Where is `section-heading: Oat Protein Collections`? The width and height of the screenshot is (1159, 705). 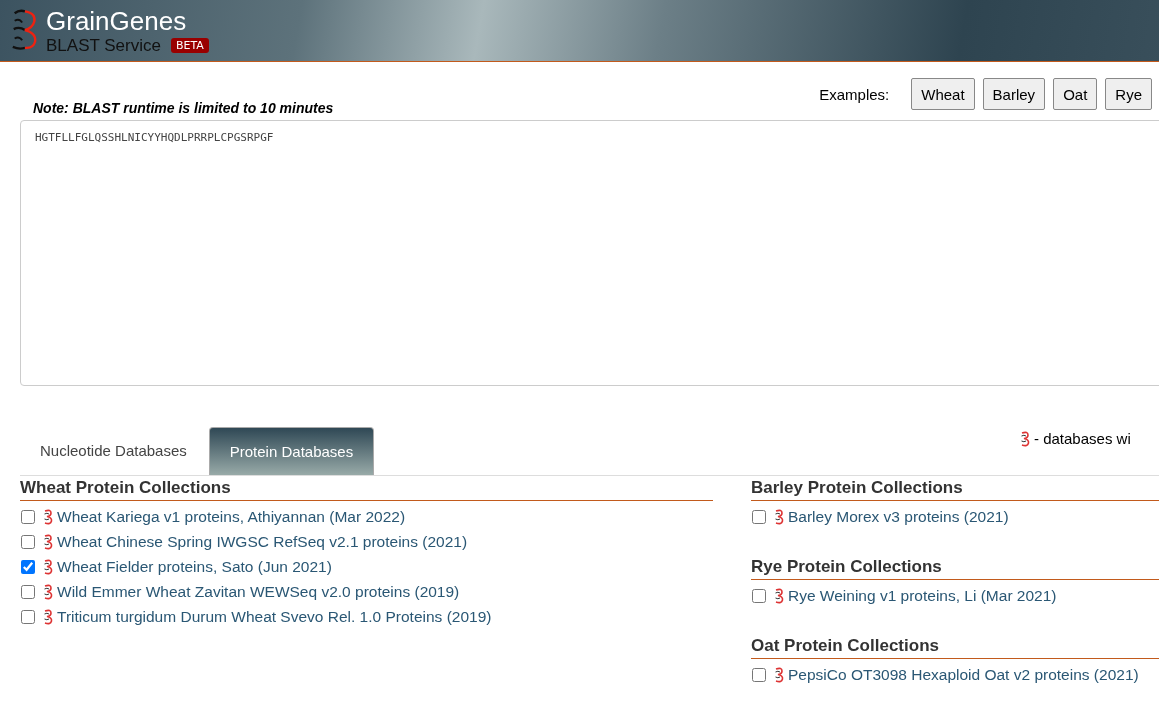 section-heading: Oat Protein Collections is located at coordinates (955, 646).